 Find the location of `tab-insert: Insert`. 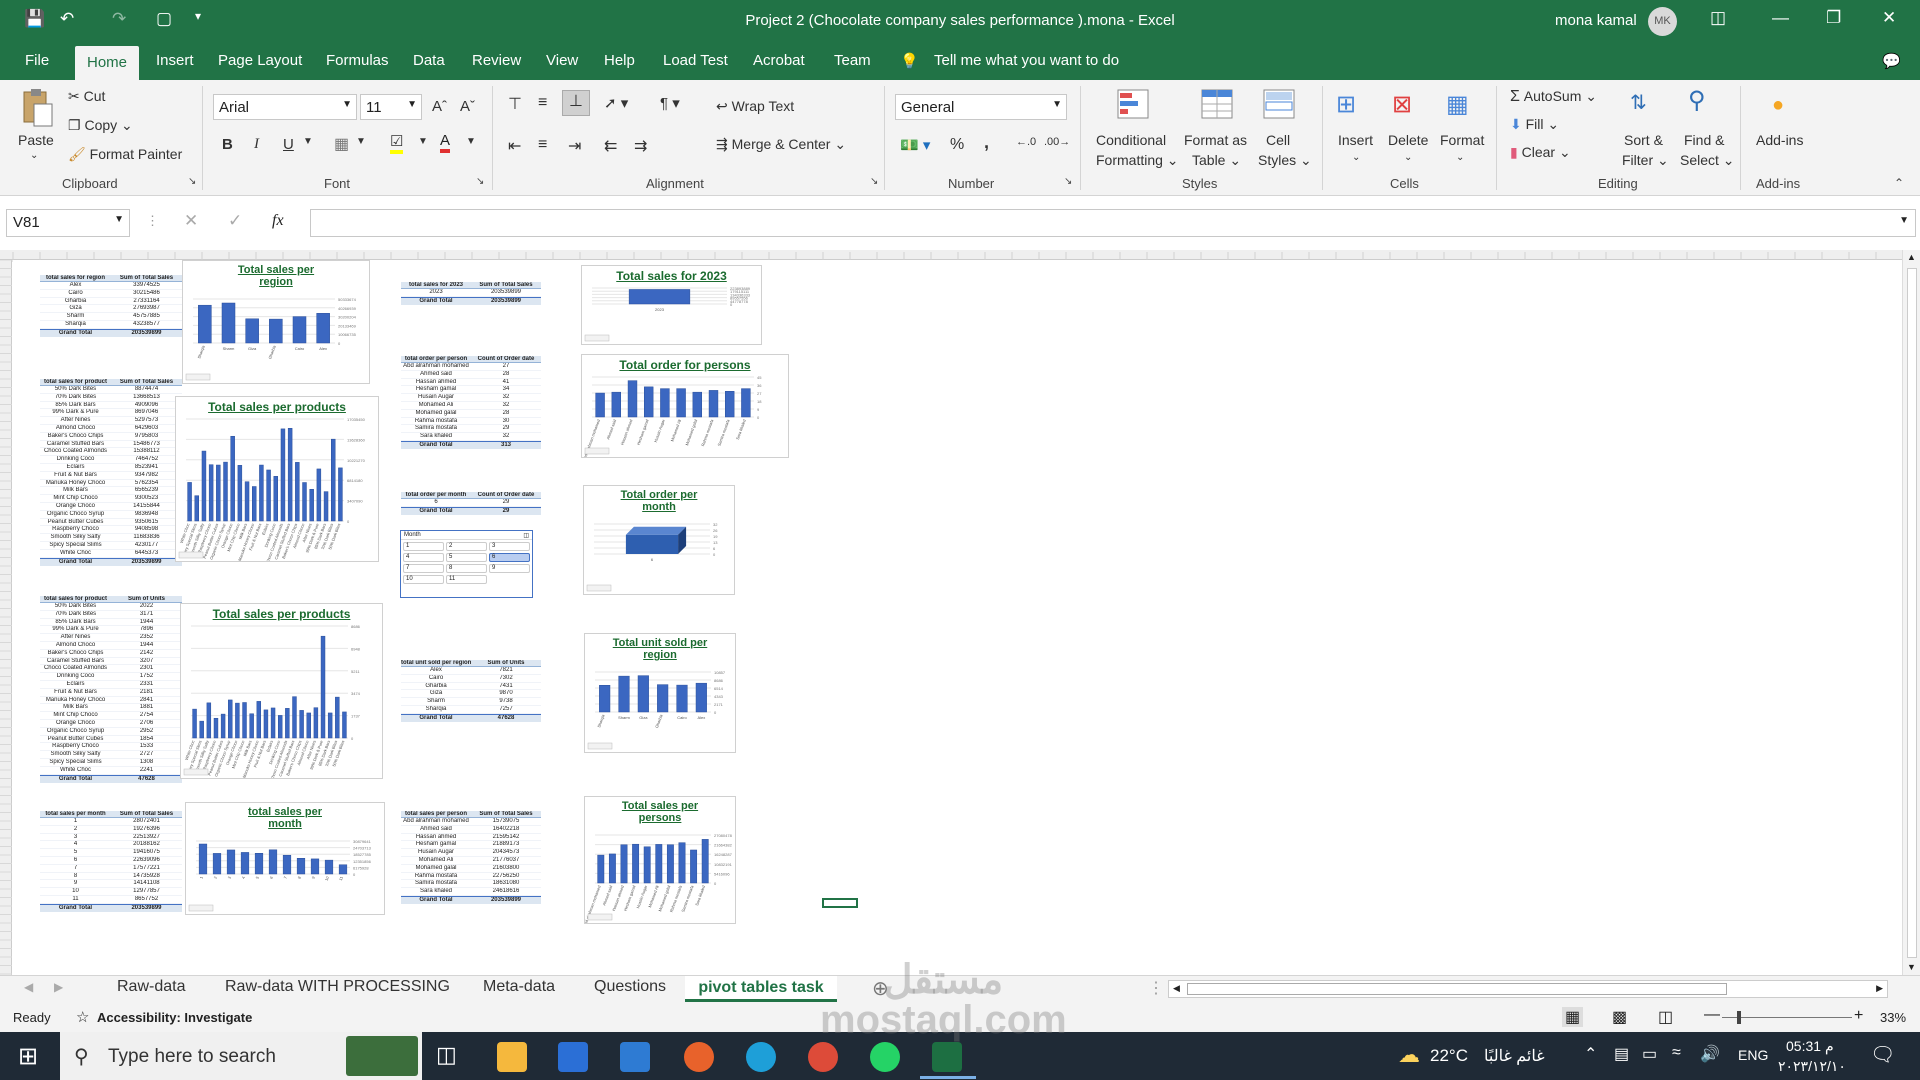

tab-insert: Insert is located at coordinates (175, 60).